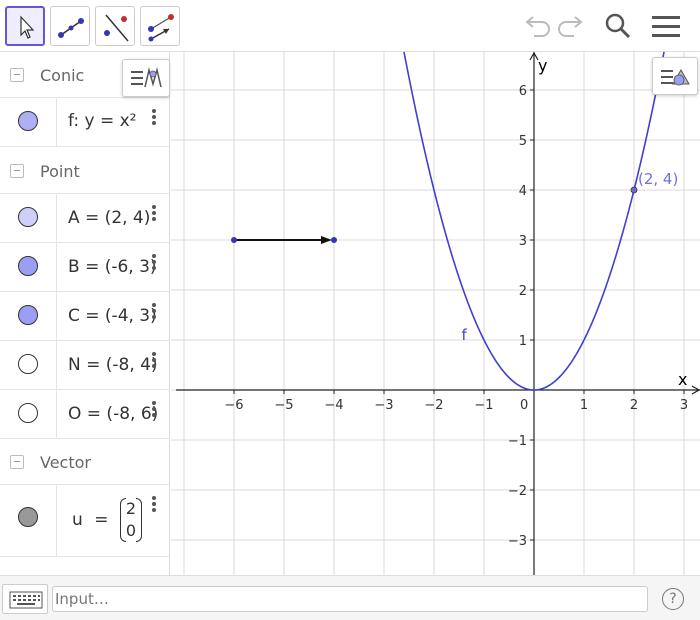 The height and width of the screenshot is (620, 700). I want to click on visibility-toggle-B, so click(28, 266).